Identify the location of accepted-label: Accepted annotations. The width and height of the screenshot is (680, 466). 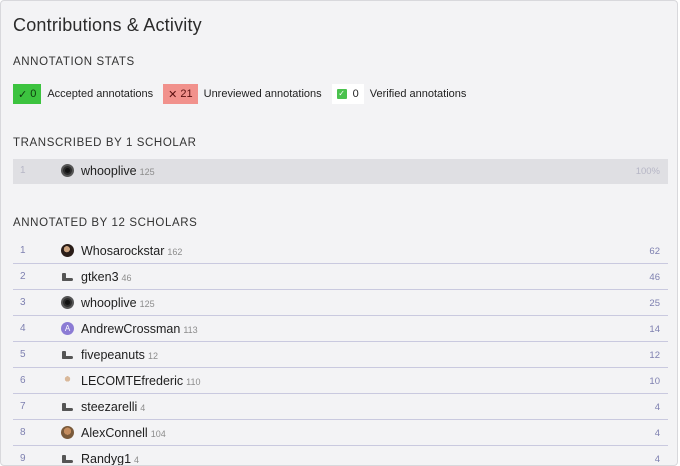
(100, 94).